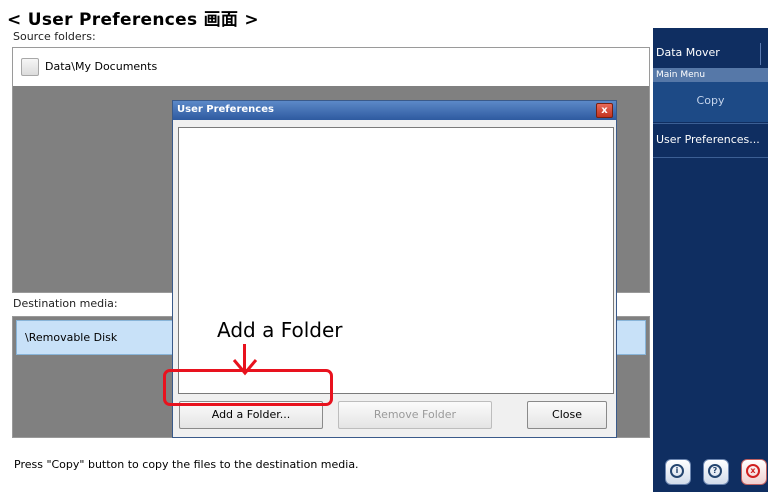 The image size is (768, 492). I want to click on dialog-close-icon: x, so click(604, 110).